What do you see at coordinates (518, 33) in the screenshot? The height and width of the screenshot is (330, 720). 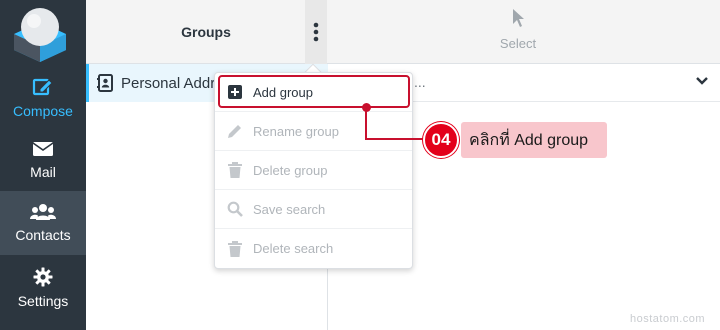 I see `select-button: Select` at bounding box center [518, 33].